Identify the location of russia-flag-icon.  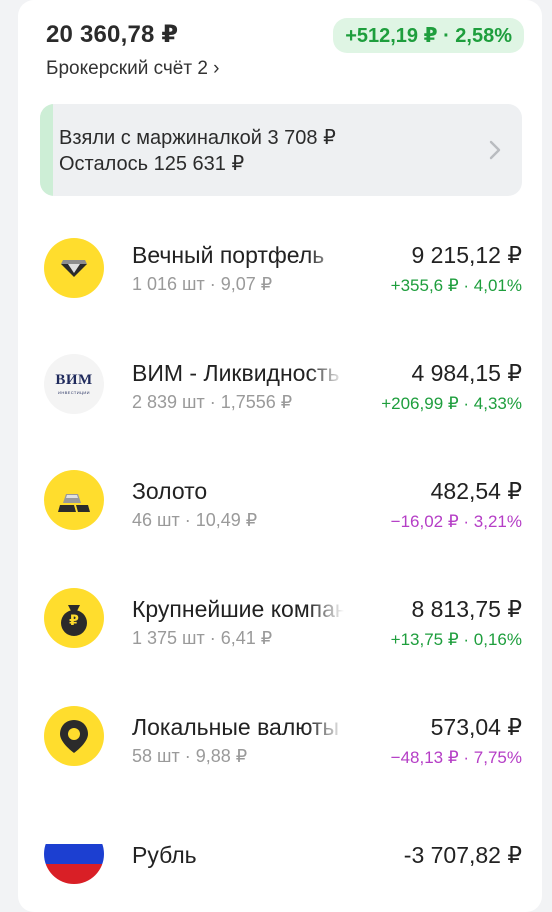
(74, 854).